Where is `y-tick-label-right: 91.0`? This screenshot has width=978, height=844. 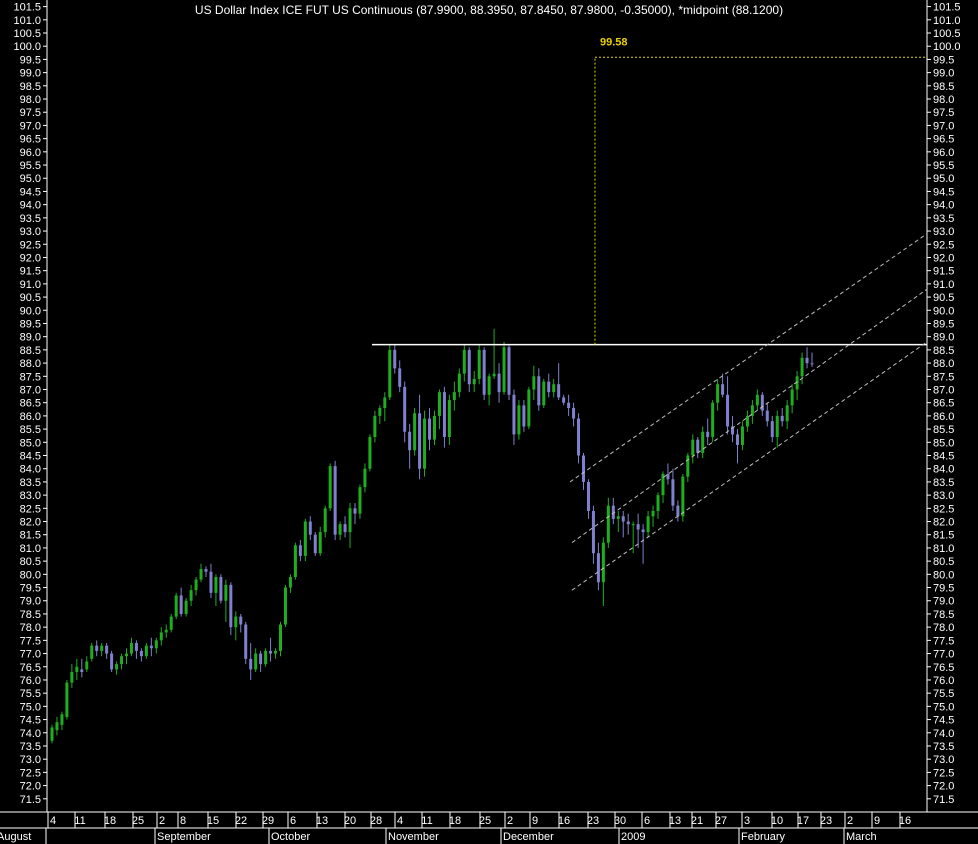
y-tick-label-right: 91.0 is located at coordinates (943, 285).